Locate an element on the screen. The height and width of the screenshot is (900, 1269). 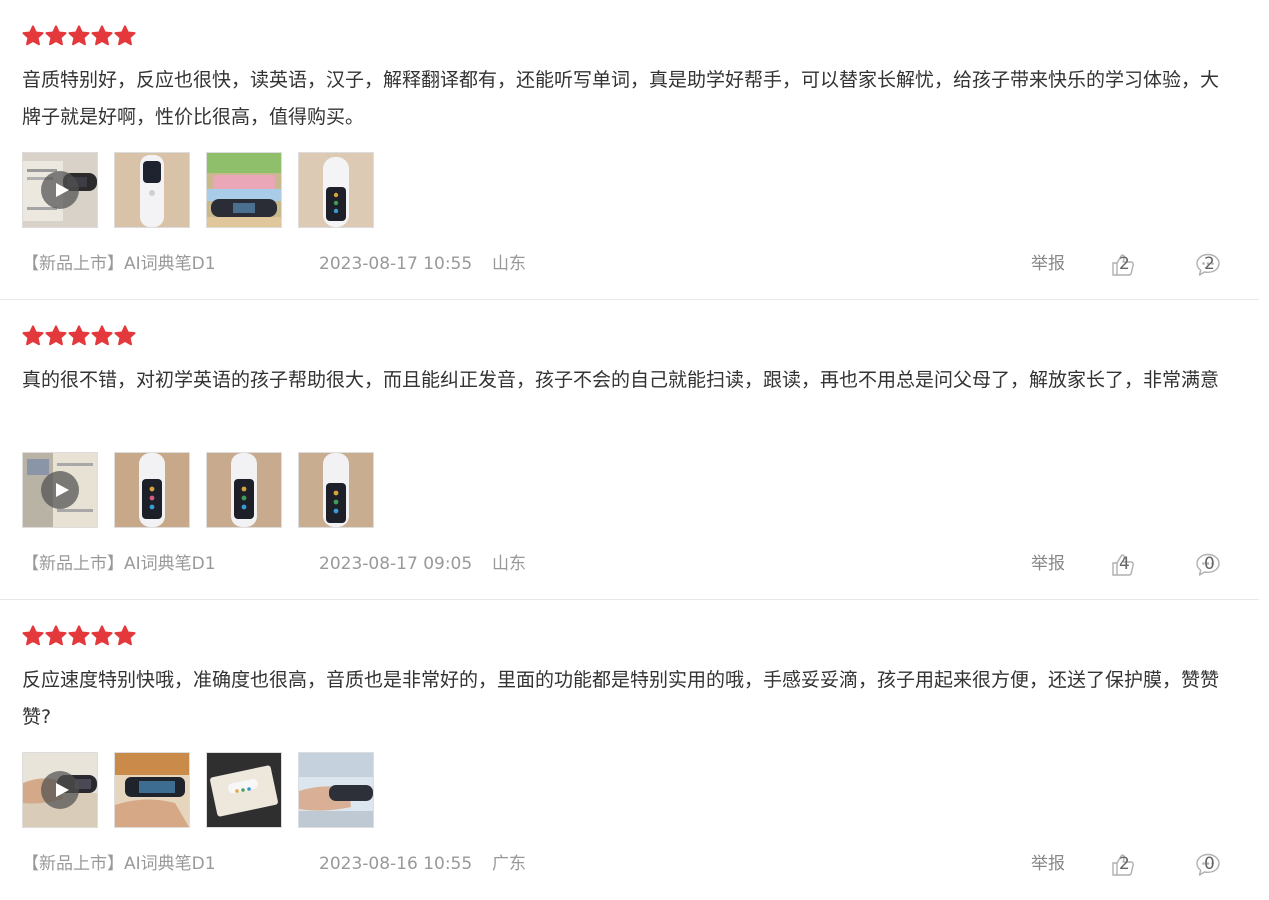
like-button: 4 is located at coordinates (1123, 565).